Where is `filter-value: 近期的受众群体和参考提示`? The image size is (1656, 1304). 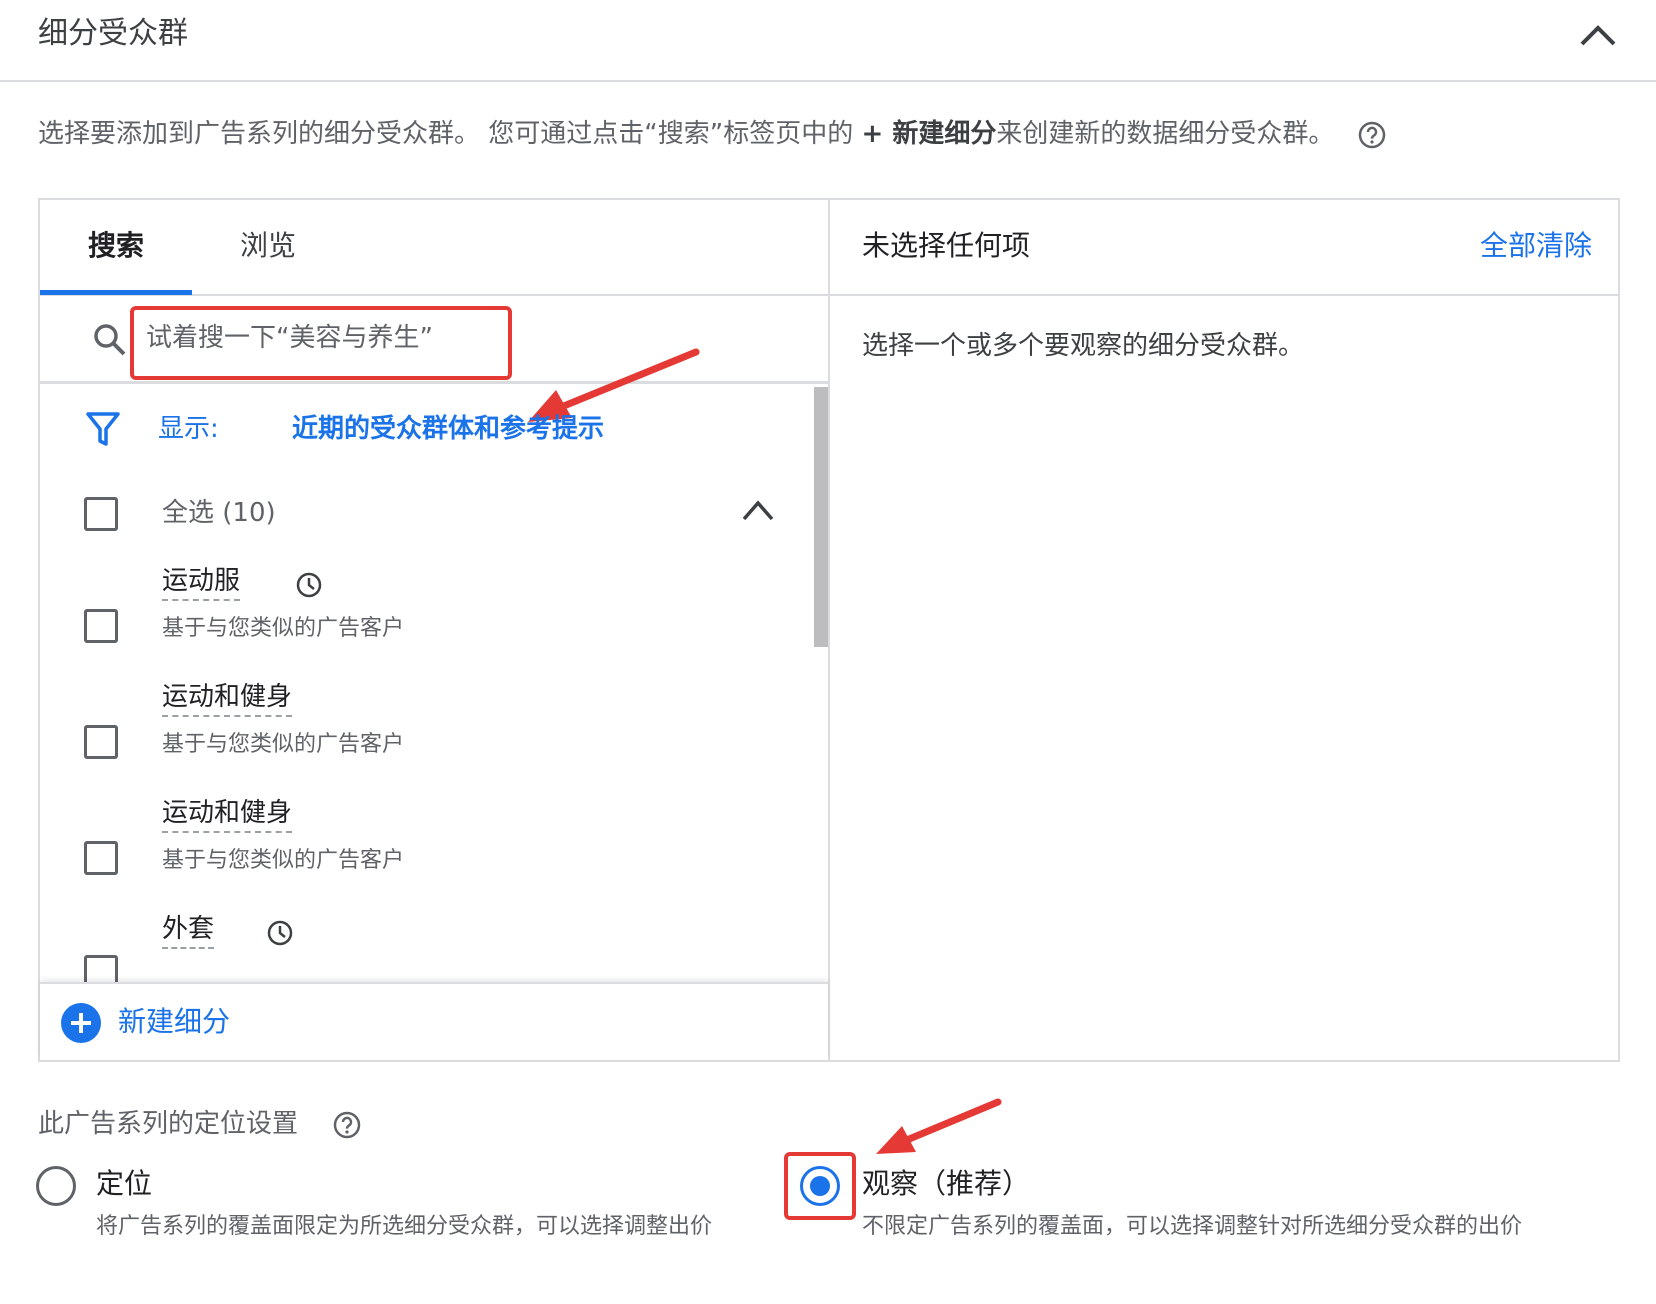 filter-value: 近期的受众群体和参考提示 is located at coordinates (448, 429).